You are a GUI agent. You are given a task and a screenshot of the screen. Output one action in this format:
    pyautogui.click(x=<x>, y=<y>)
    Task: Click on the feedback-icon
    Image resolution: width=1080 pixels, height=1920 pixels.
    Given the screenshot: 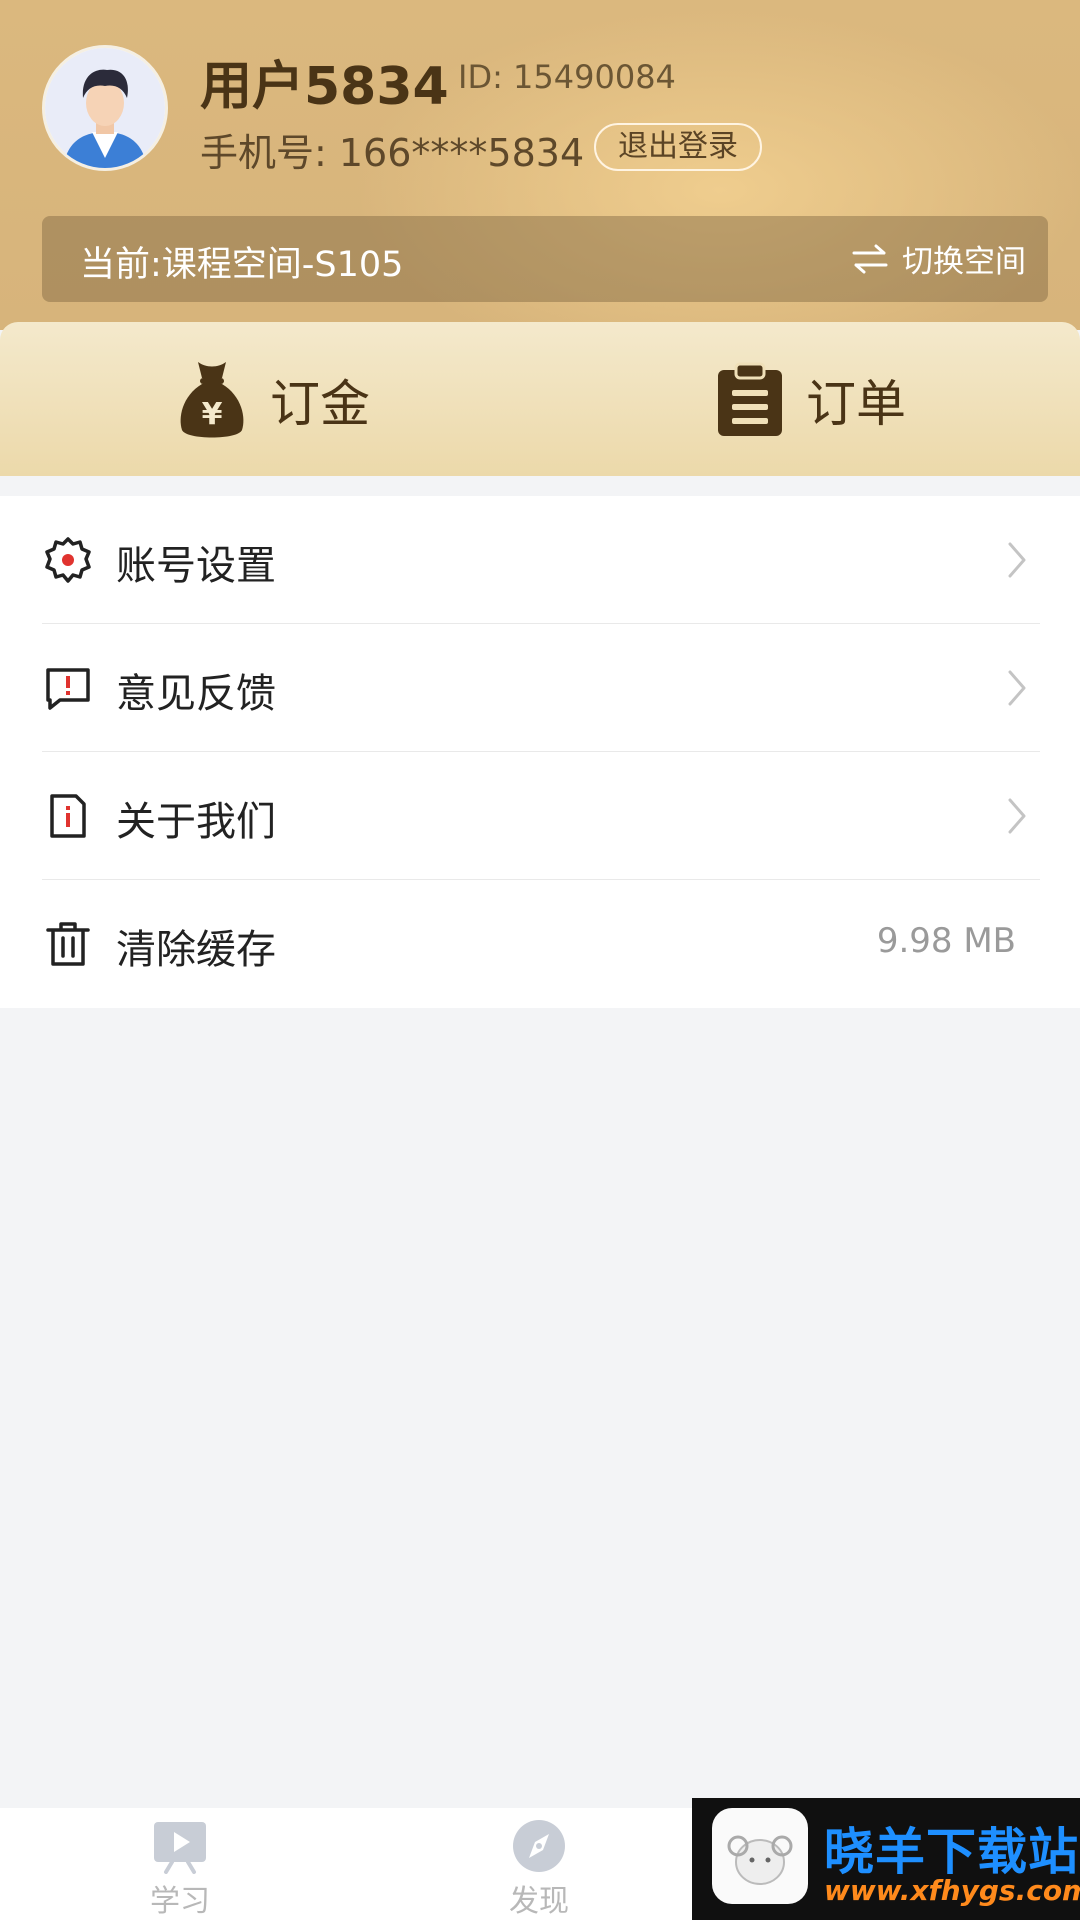 What is the action you would take?
    pyautogui.click(x=68, y=689)
    